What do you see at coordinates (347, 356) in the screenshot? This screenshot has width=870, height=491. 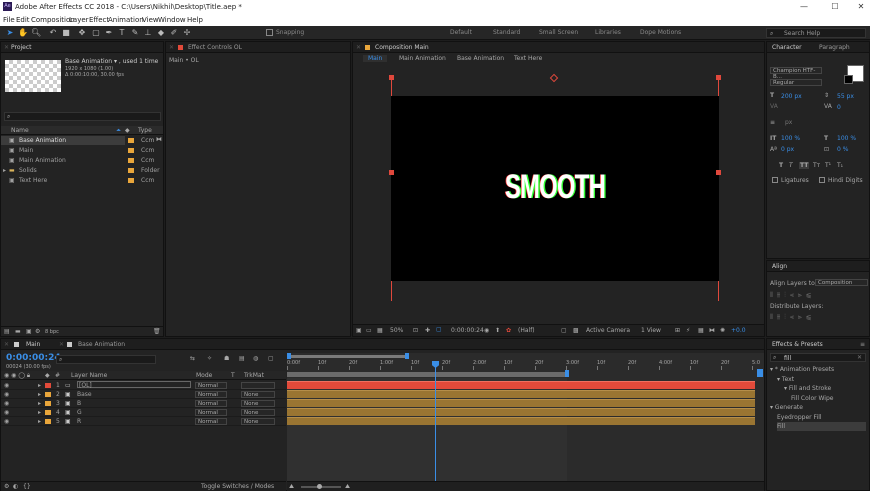 I see `work-area-navigator` at bounding box center [347, 356].